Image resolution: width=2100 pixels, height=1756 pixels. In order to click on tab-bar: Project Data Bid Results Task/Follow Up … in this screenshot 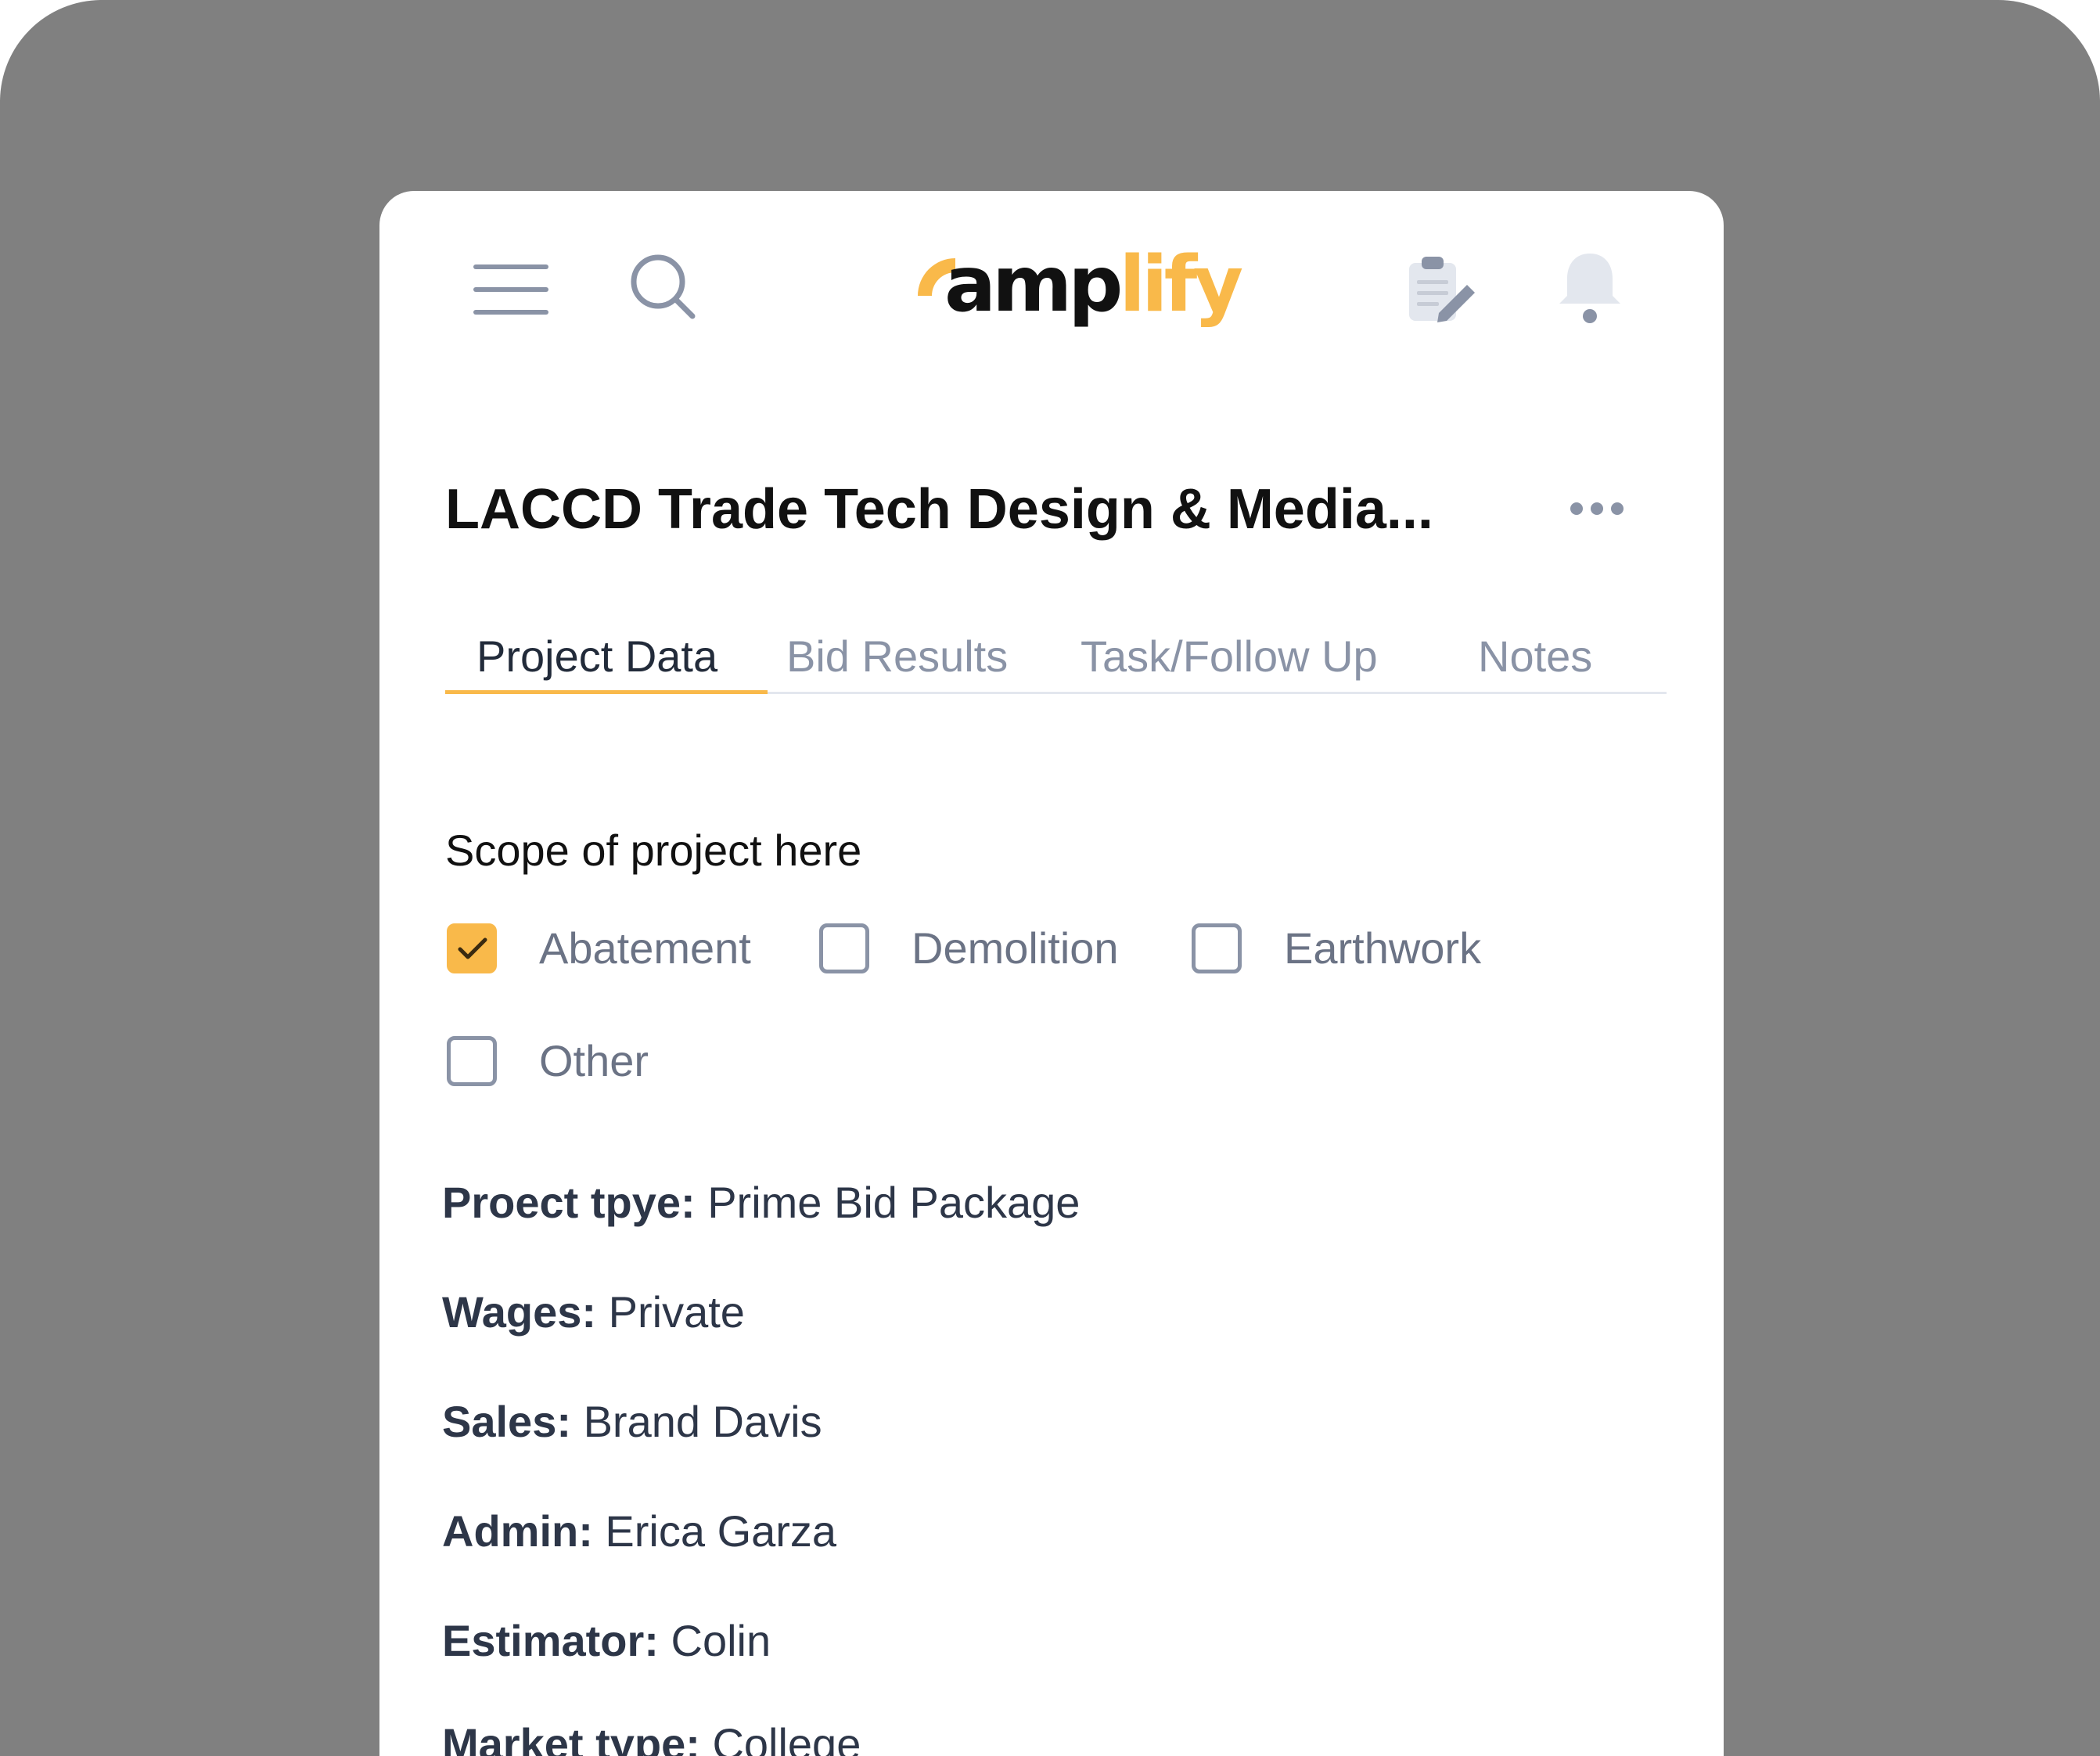, I will do `click(1056, 661)`.